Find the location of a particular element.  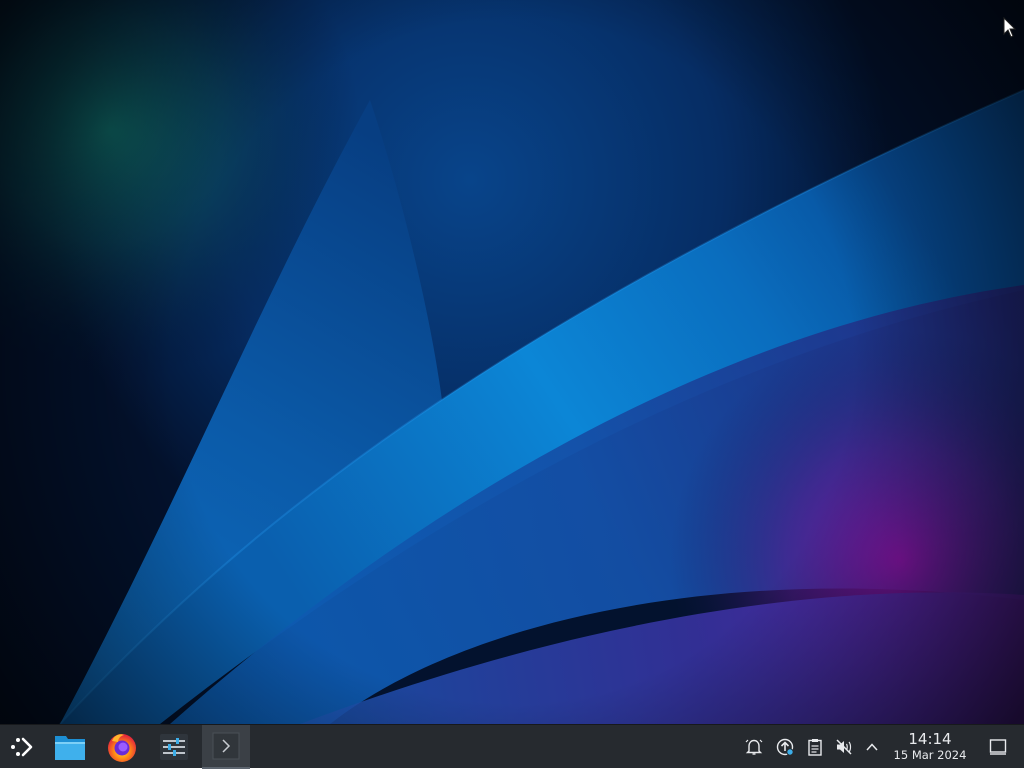

digital-clock: 14:14 15 Mar 2024 is located at coordinates (930, 746).